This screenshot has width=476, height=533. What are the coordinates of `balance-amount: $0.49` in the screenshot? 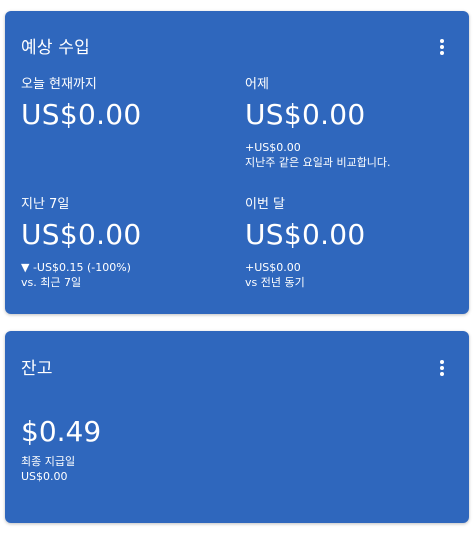 It's located at (61, 431).